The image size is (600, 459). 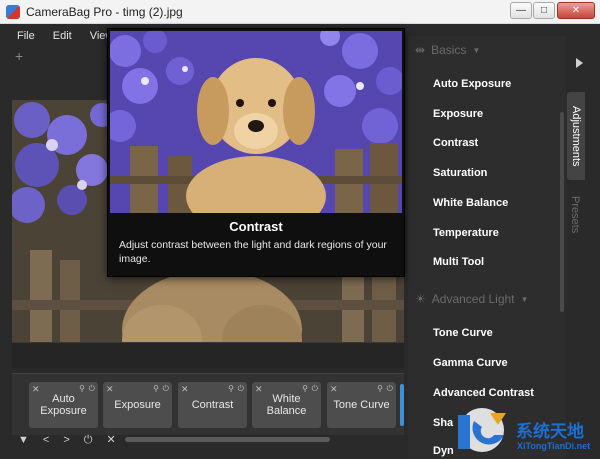 I want to click on strip-scrollbar, so click(x=227, y=439).